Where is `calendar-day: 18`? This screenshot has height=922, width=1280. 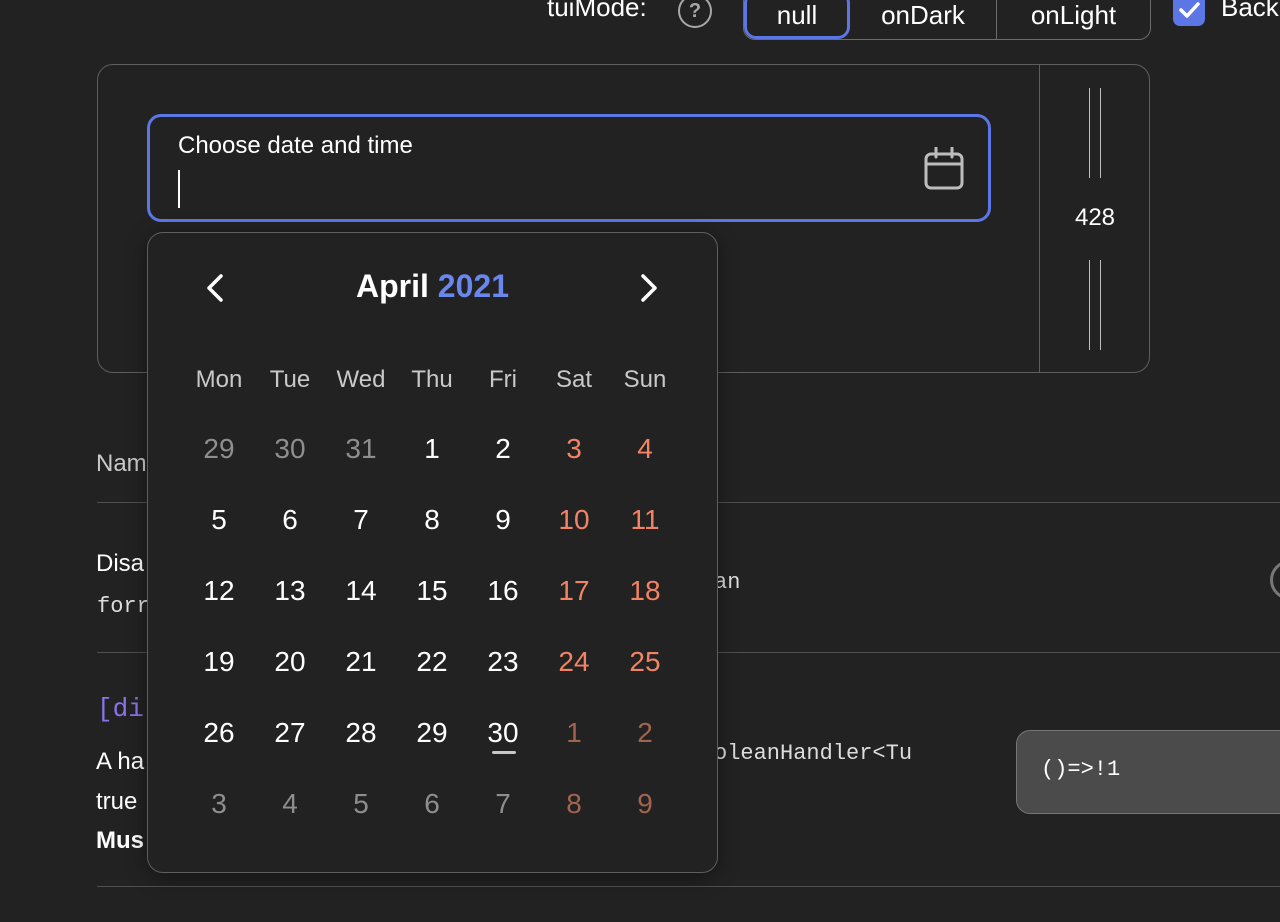
calendar-day: 18 is located at coordinates (645, 591).